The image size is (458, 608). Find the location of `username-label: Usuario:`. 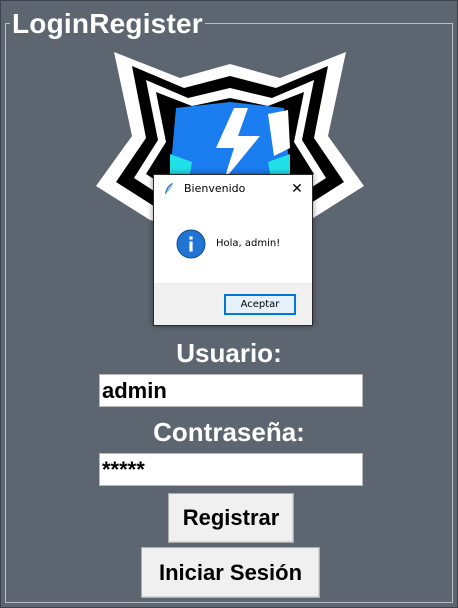

username-label: Usuario: is located at coordinates (229, 353).